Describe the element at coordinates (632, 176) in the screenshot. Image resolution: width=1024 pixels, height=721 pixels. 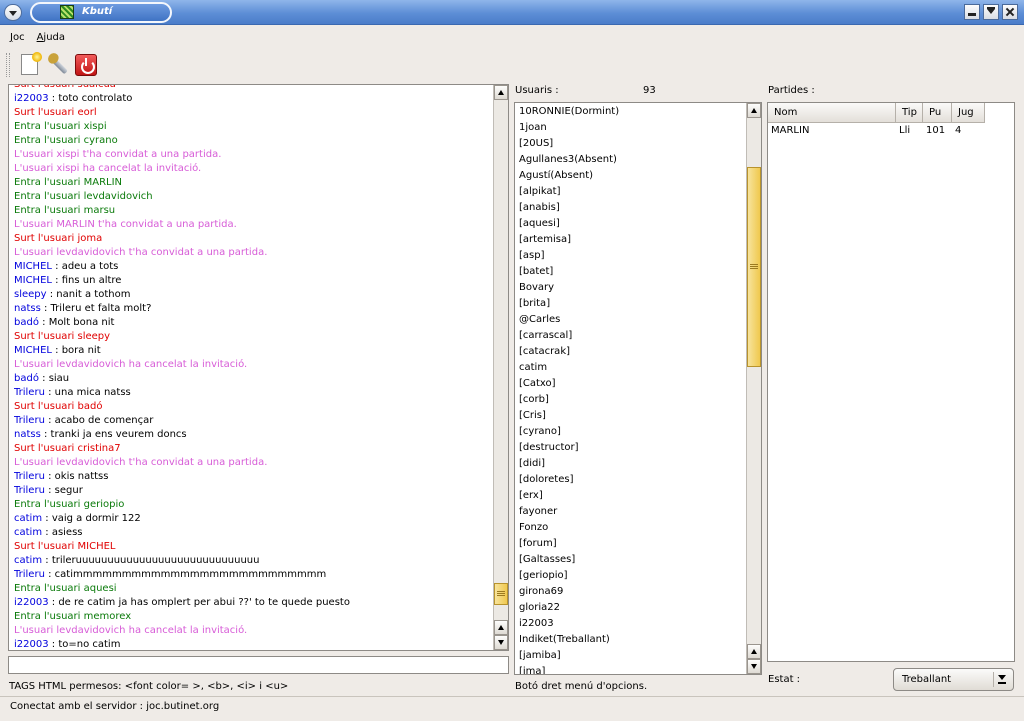
I see `list-item: Agustí(Absent)` at that location.